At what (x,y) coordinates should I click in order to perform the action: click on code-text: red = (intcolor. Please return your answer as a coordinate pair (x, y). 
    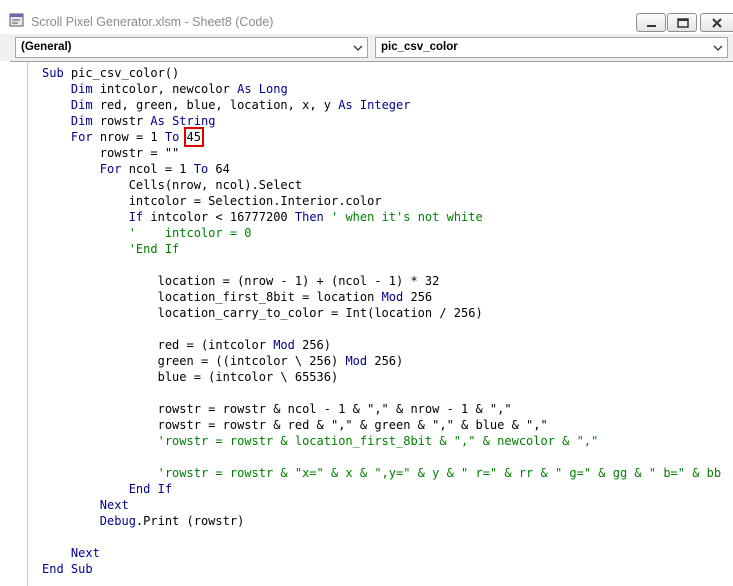
    Looking at the image, I should click on (158, 345).